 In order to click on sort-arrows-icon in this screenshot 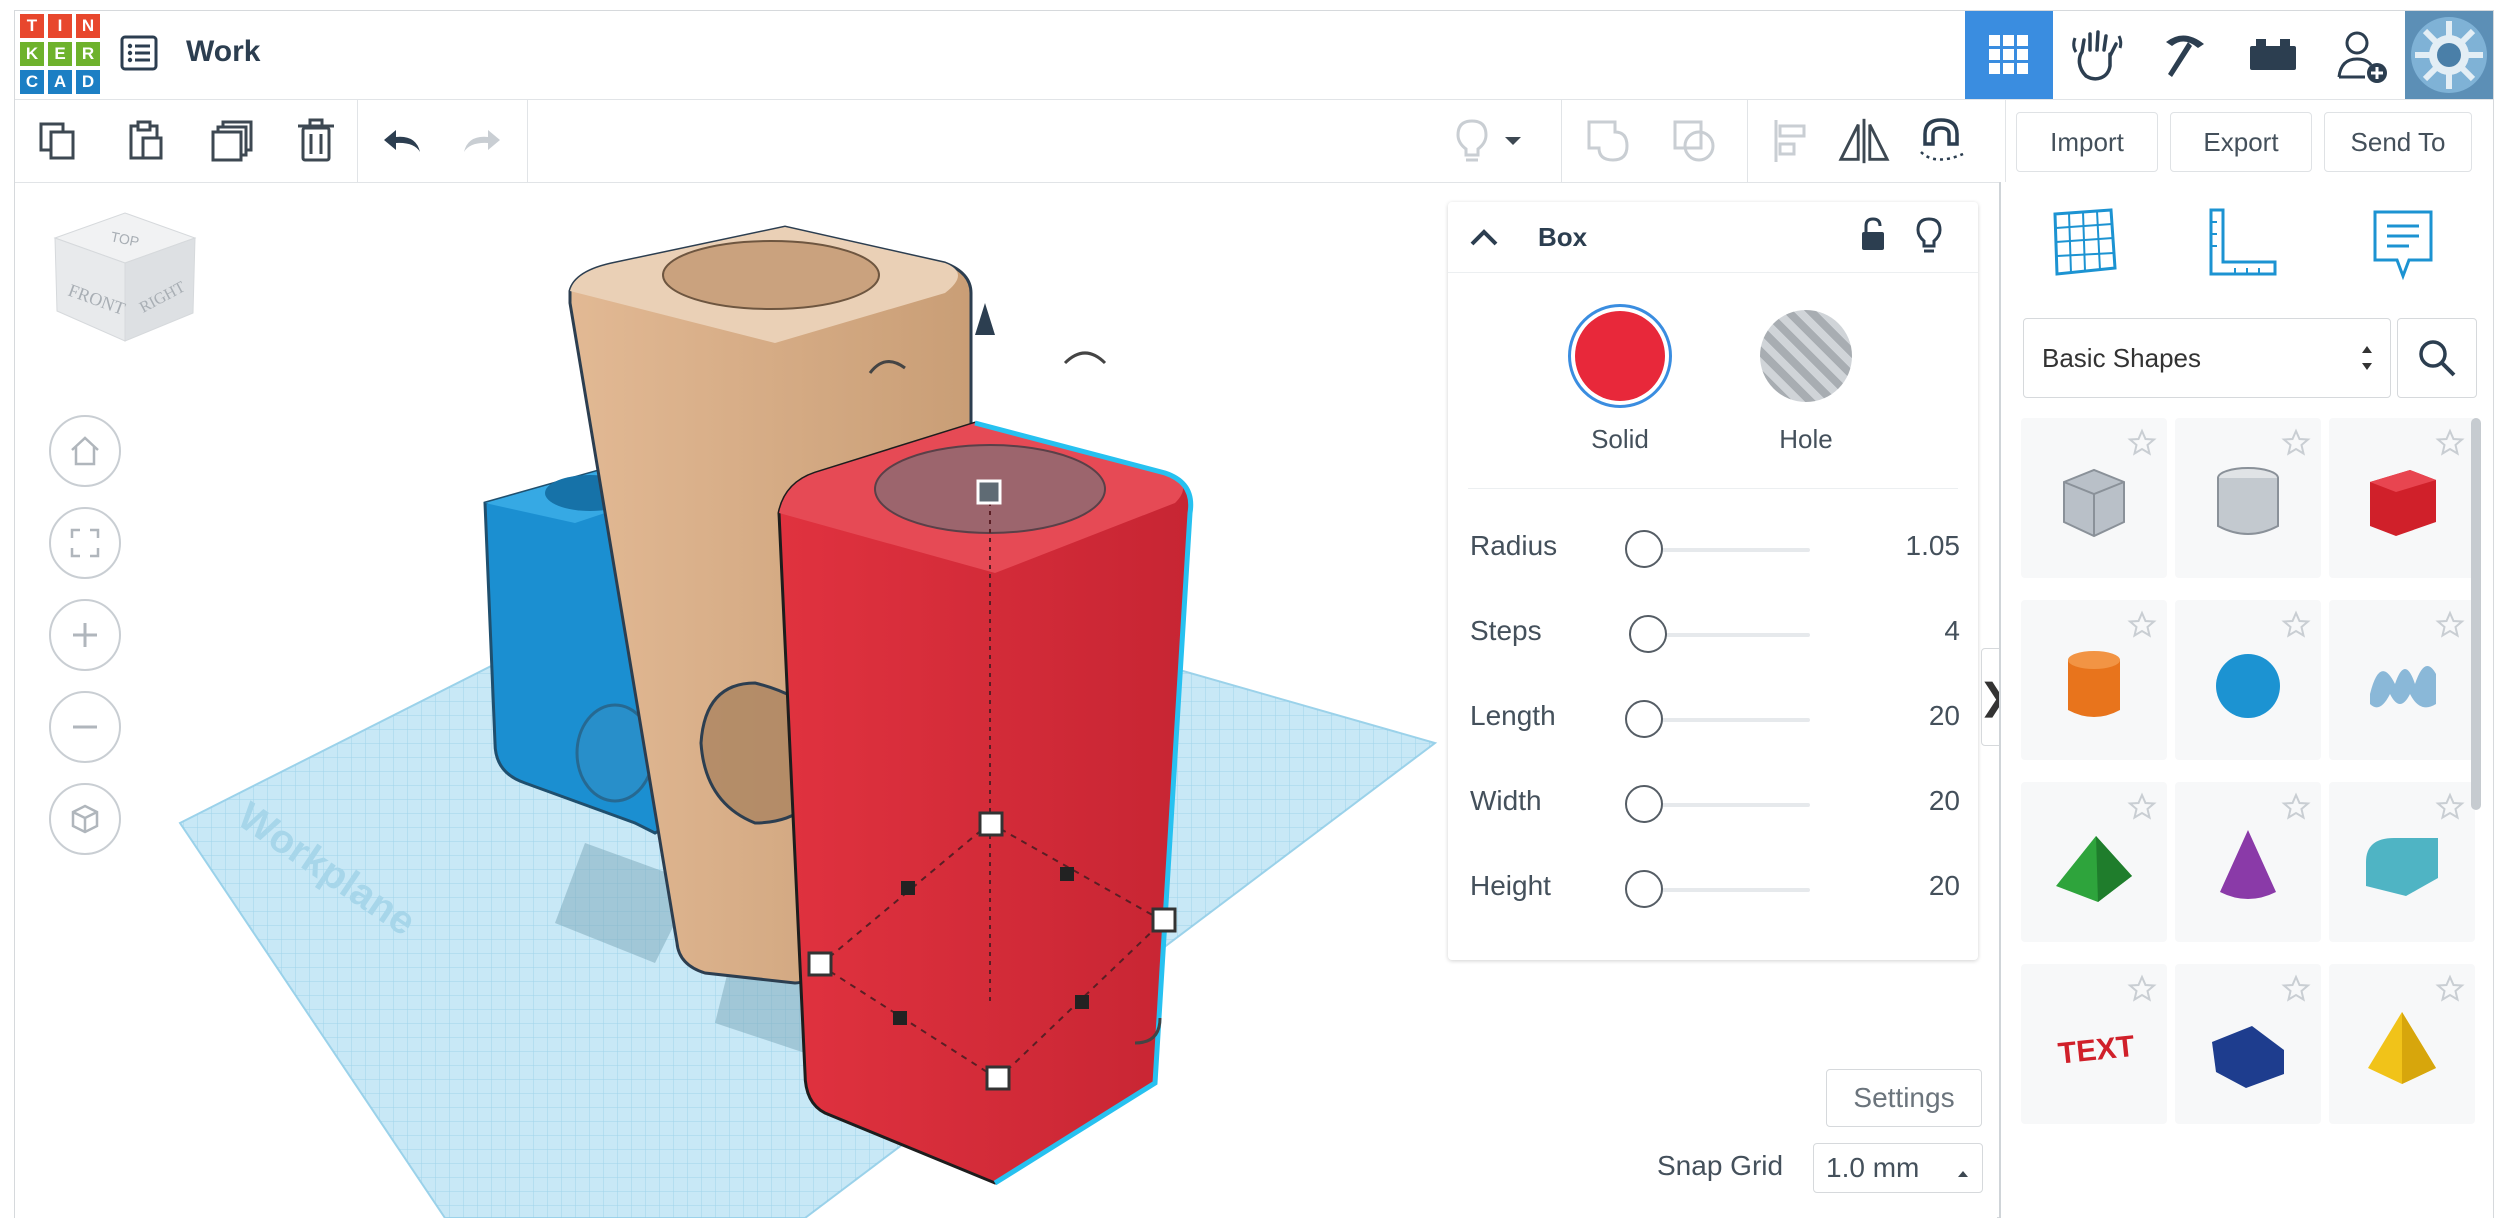, I will do `click(2367, 361)`.